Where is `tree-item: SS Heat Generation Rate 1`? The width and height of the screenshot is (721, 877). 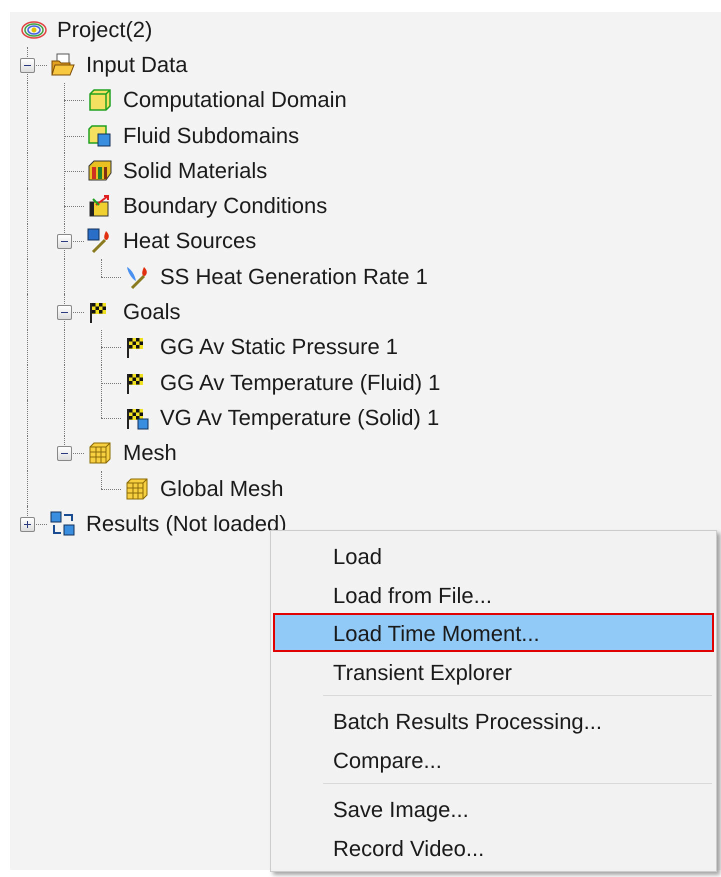 tree-item: SS Heat Generation Rate 1 is located at coordinates (294, 277).